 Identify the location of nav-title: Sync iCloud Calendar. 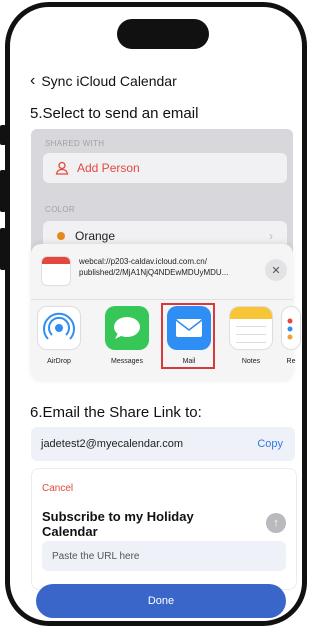
(109, 81).